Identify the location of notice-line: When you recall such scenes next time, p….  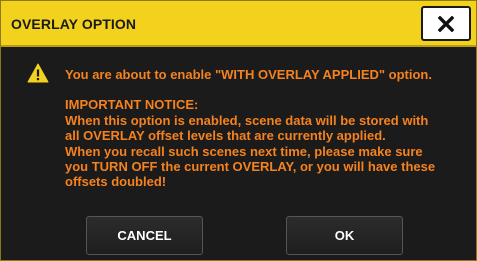
(244, 151).